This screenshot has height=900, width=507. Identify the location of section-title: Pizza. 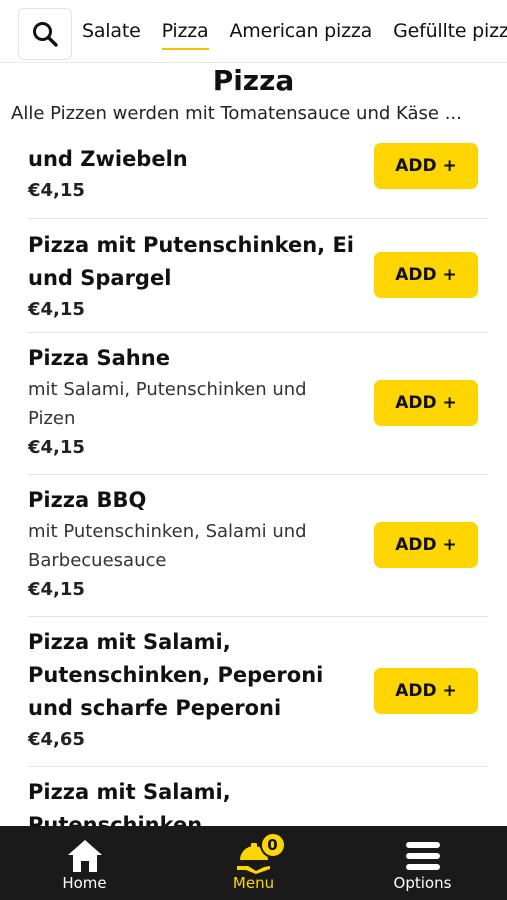
(253, 80).